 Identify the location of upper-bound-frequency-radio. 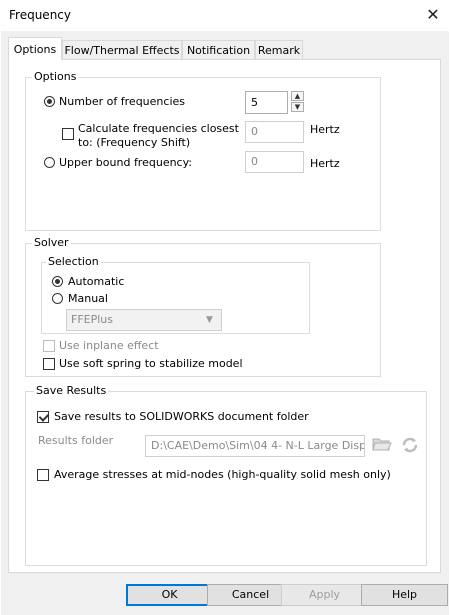
(49, 162).